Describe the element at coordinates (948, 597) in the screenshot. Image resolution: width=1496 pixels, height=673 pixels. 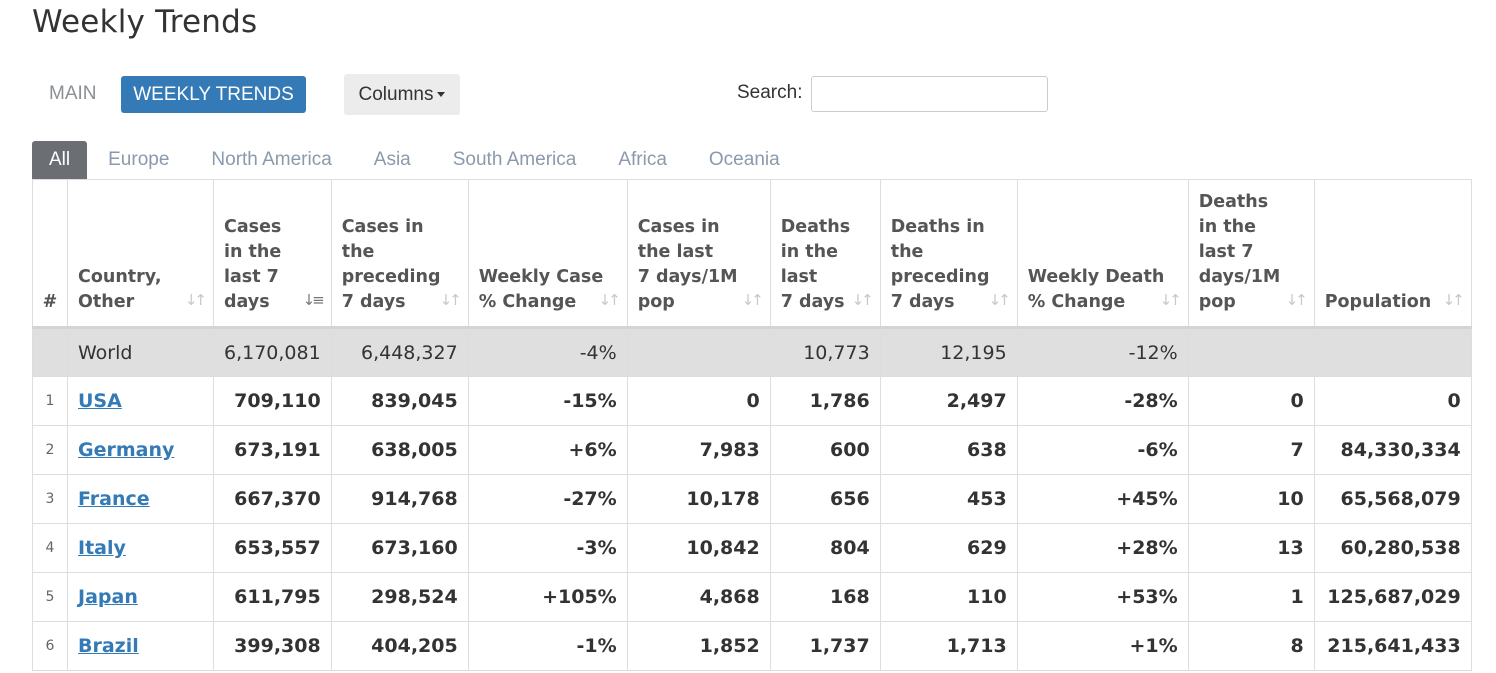
I see `cell-deaths-prev: 110` at that location.